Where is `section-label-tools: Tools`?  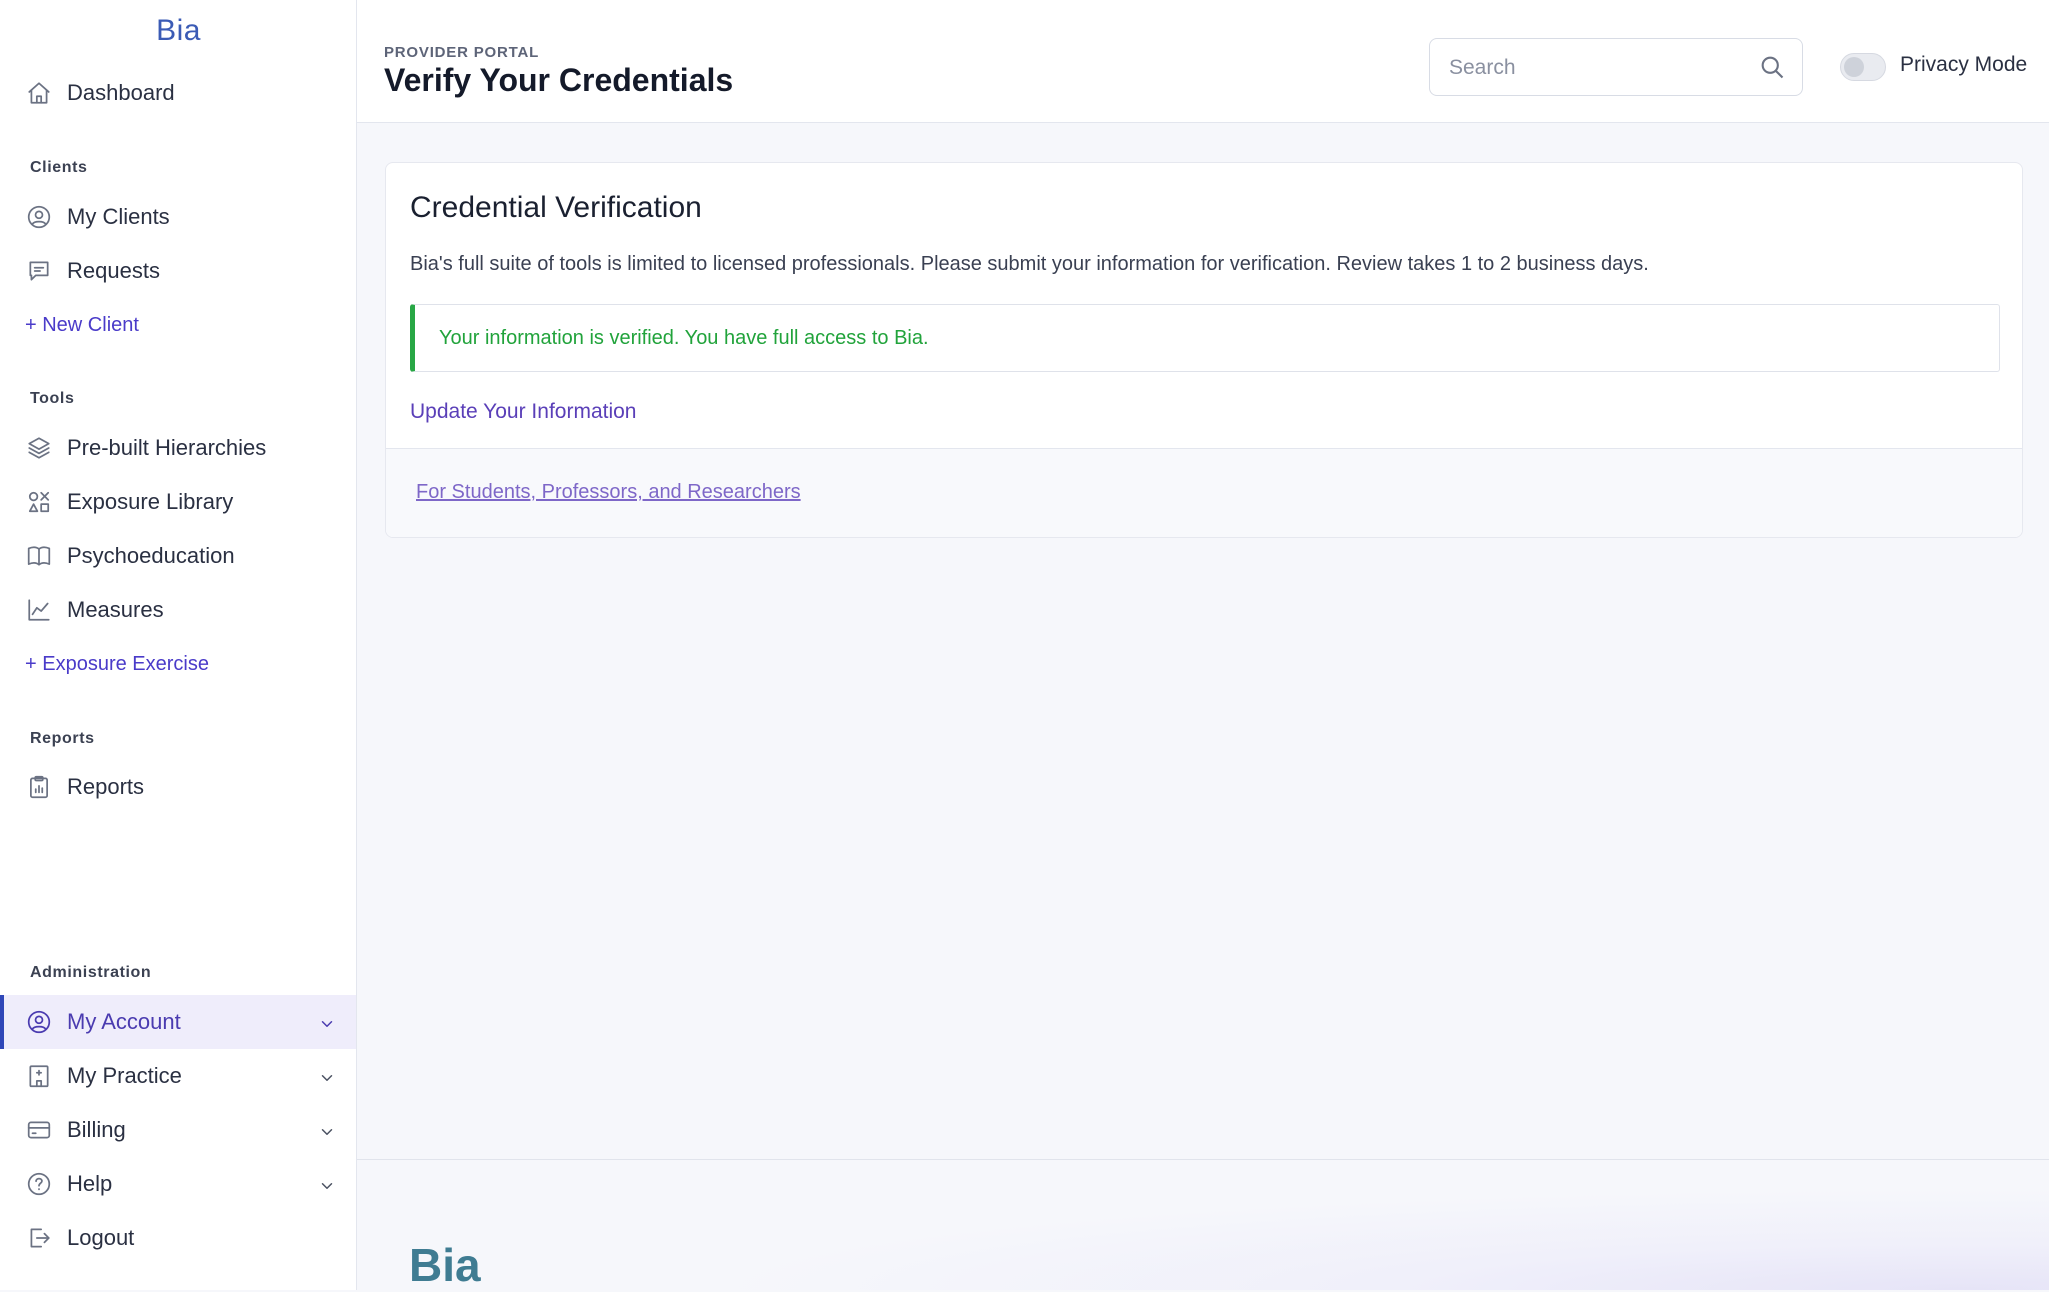 section-label-tools: Tools is located at coordinates (52, 398).